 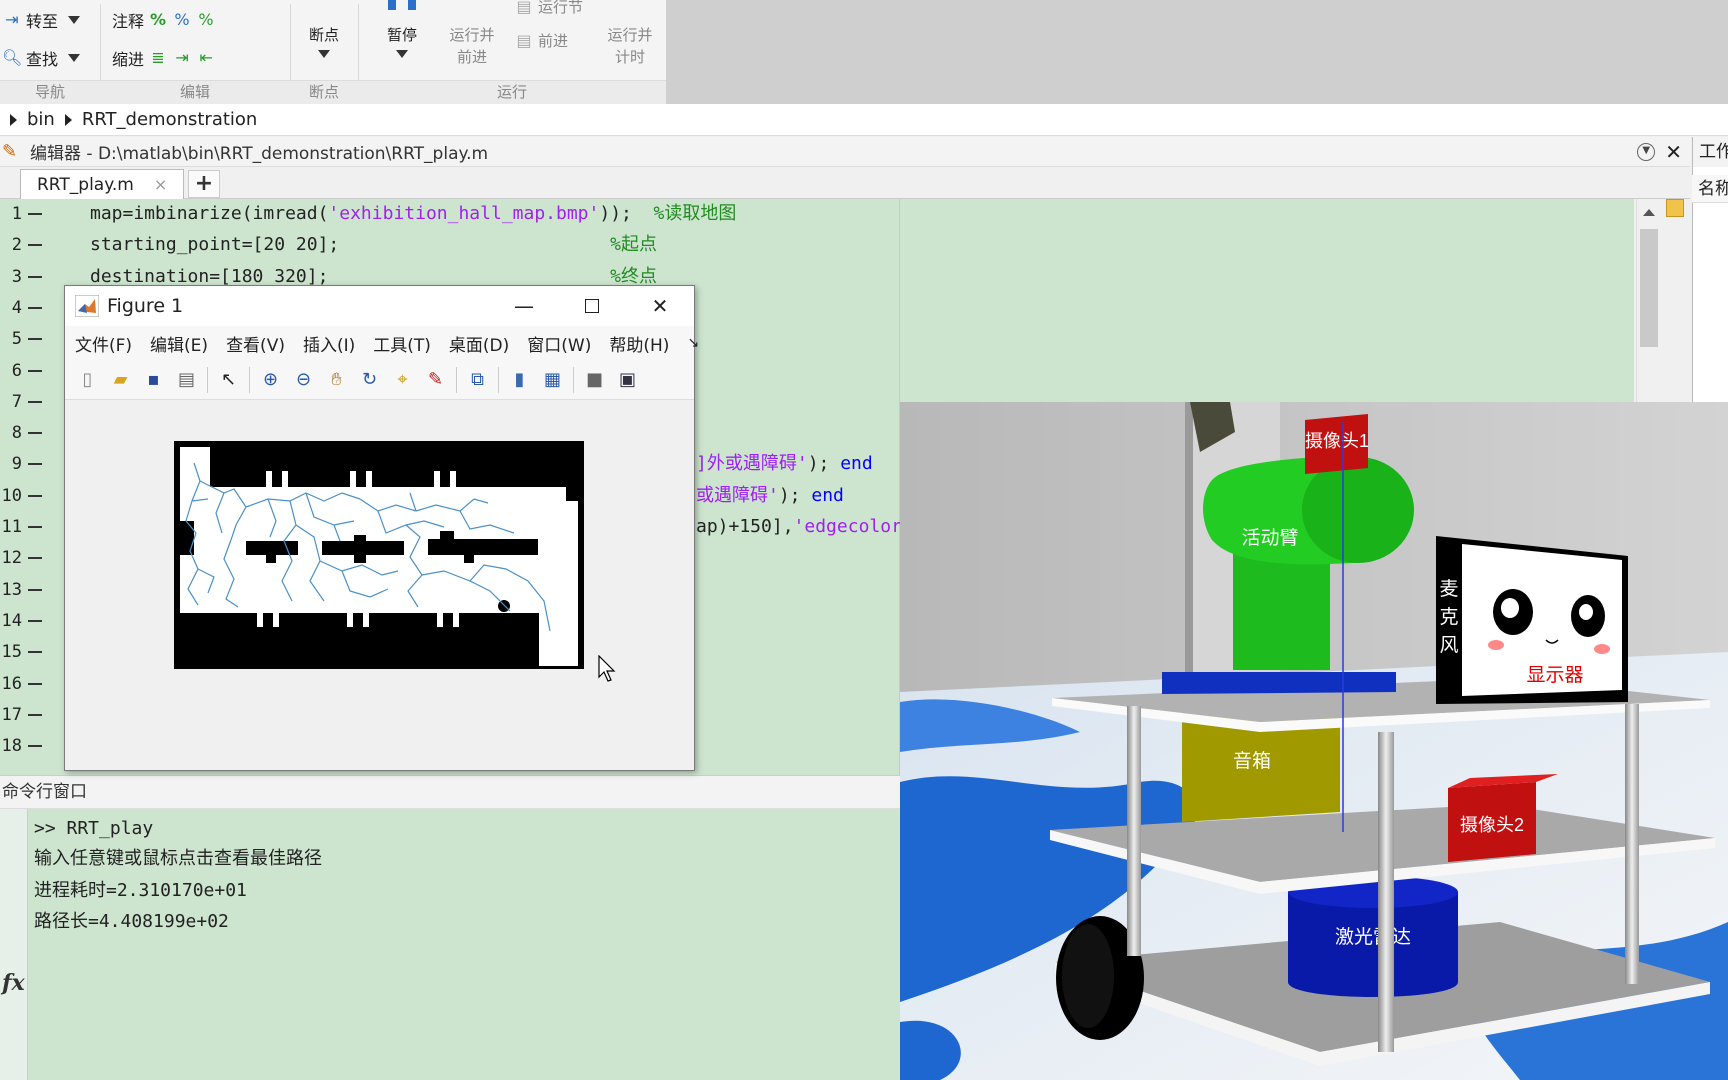 I want to click on show-plot-tools-icon: ▣, so click(x=627, y=380).